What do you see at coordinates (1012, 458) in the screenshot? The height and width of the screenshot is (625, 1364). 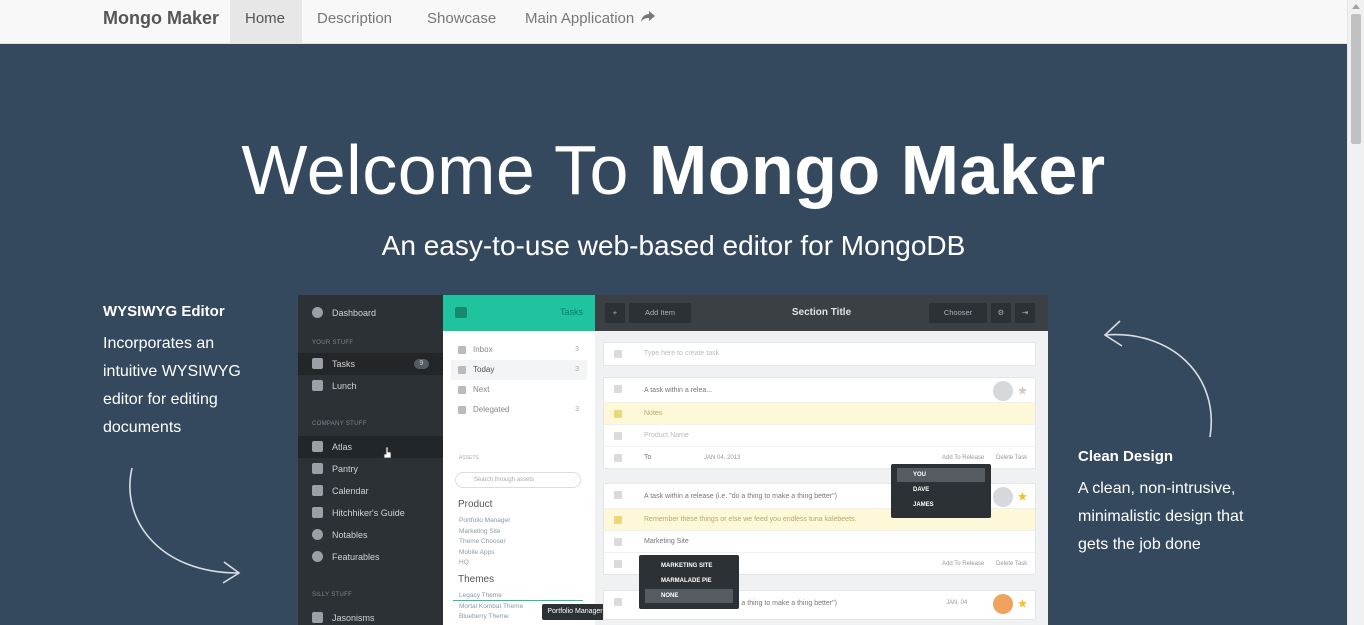 I see `mock-delete-task: Delete Task` at bounding box center [1012, 458].